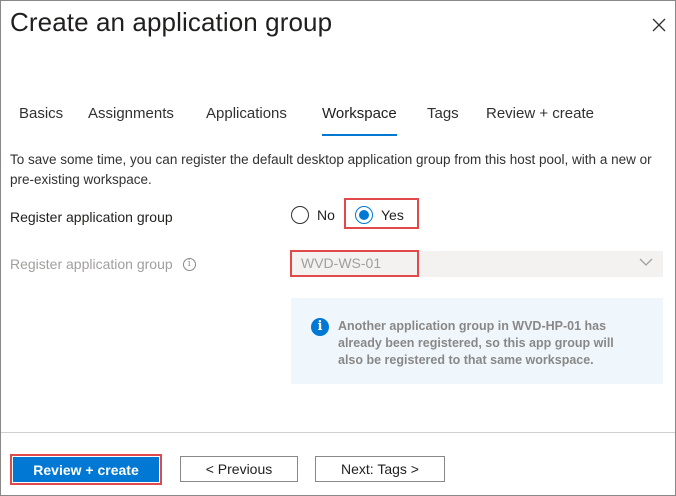 The image size is (676, 496). Describe the element at coordinates (646, 262) in the screenshot. I see `chevron-down-icon` at that location.